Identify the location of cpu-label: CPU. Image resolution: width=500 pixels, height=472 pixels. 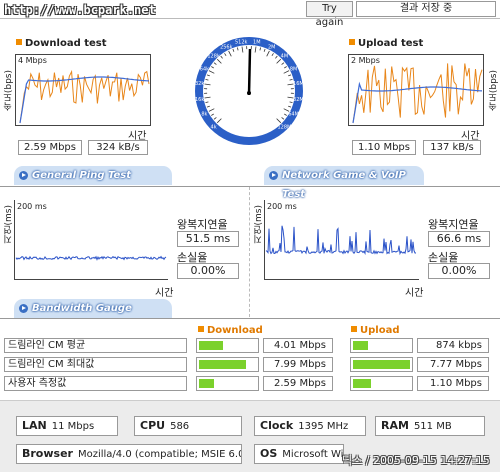
(153, 425).